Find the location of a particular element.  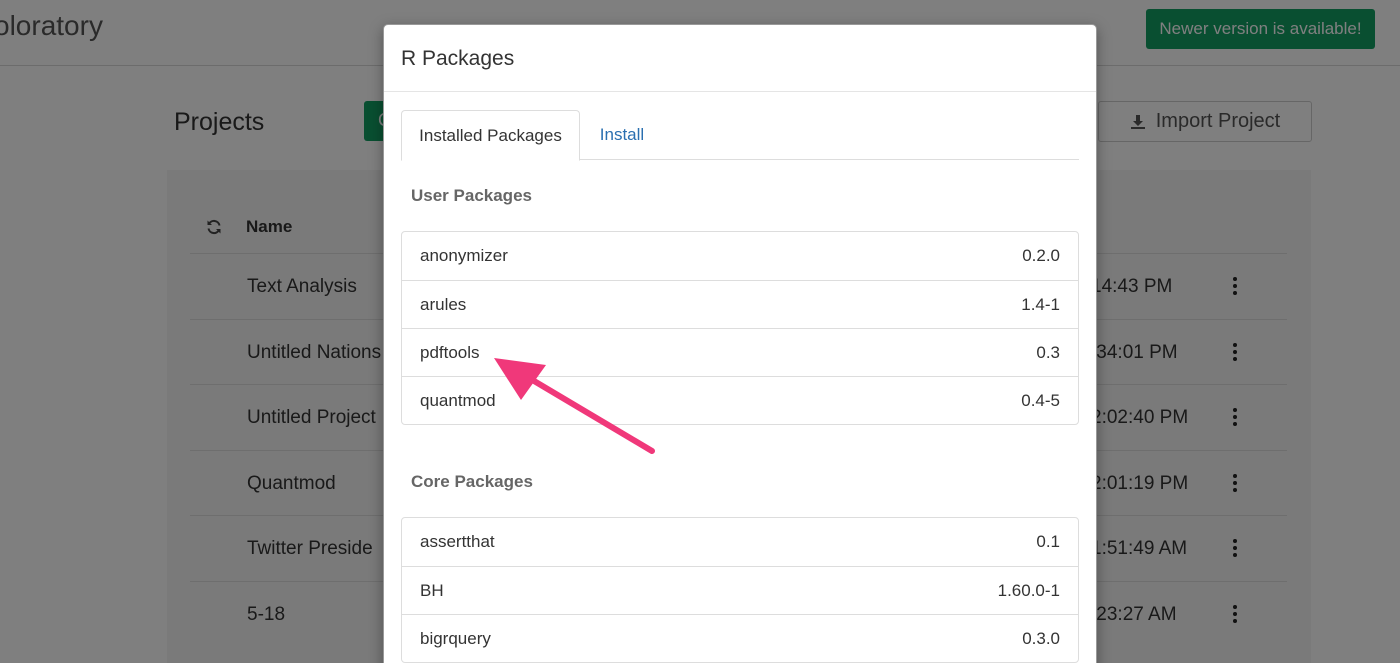

core-packages-list: assertthat 0.1 BH 1.60.0-1 bigrquery 0.3.0 is located at coordinates (740, 590).